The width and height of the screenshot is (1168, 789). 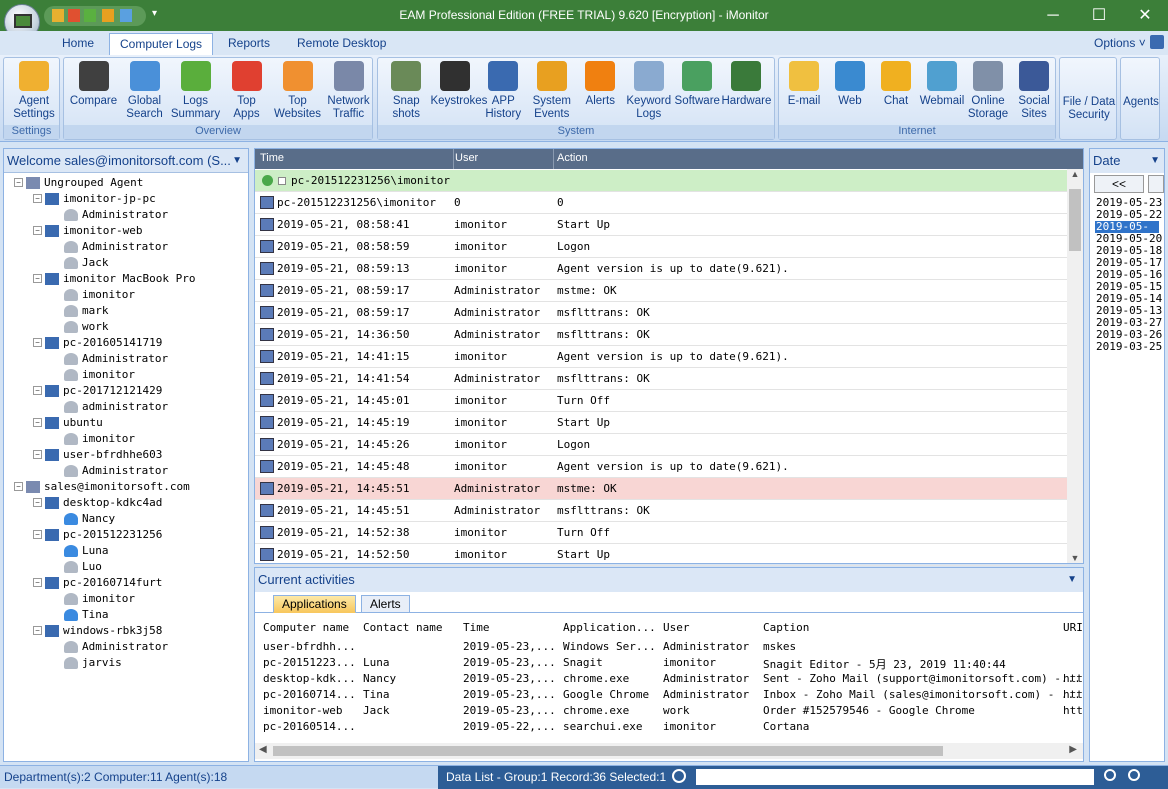 I want to click on tree-header: Welcome sales@imonitorsoft.com (S... ▼, so click(x=126, y=161).